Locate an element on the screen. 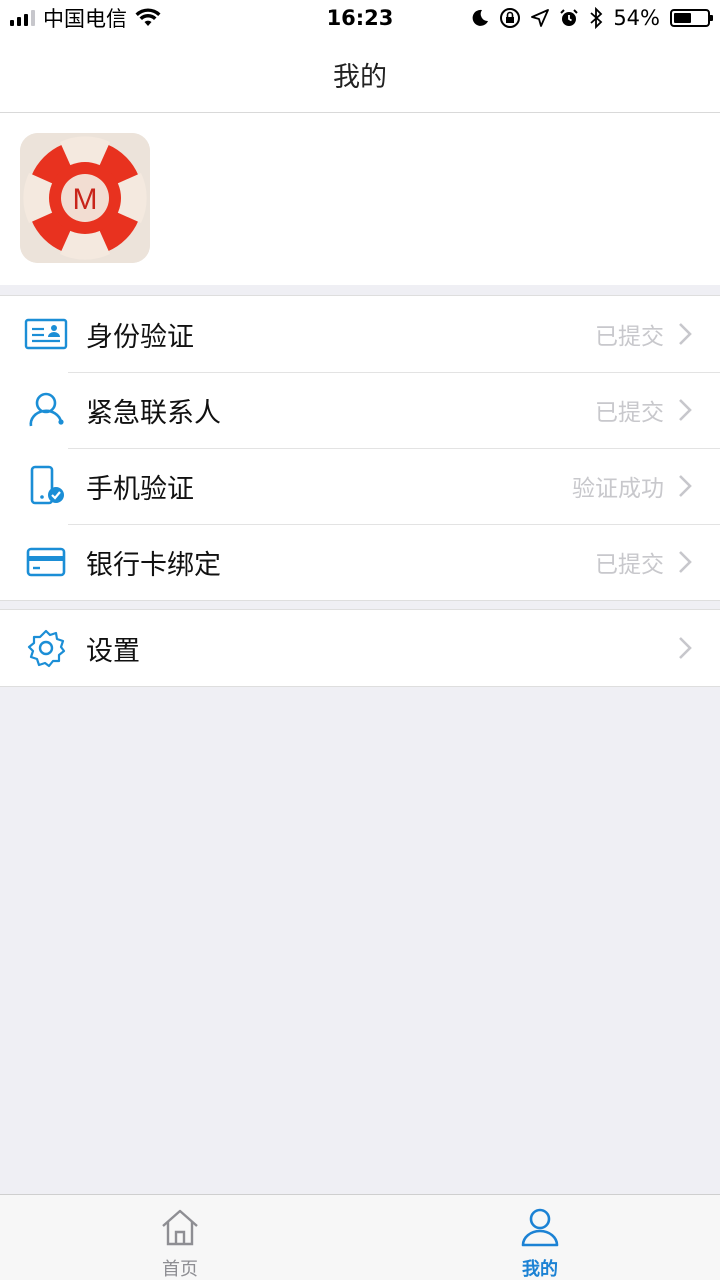 The height and width of the screenshot is (1280, 720). tab-mine-label: 我的 is located at coordinates (540, 1269).